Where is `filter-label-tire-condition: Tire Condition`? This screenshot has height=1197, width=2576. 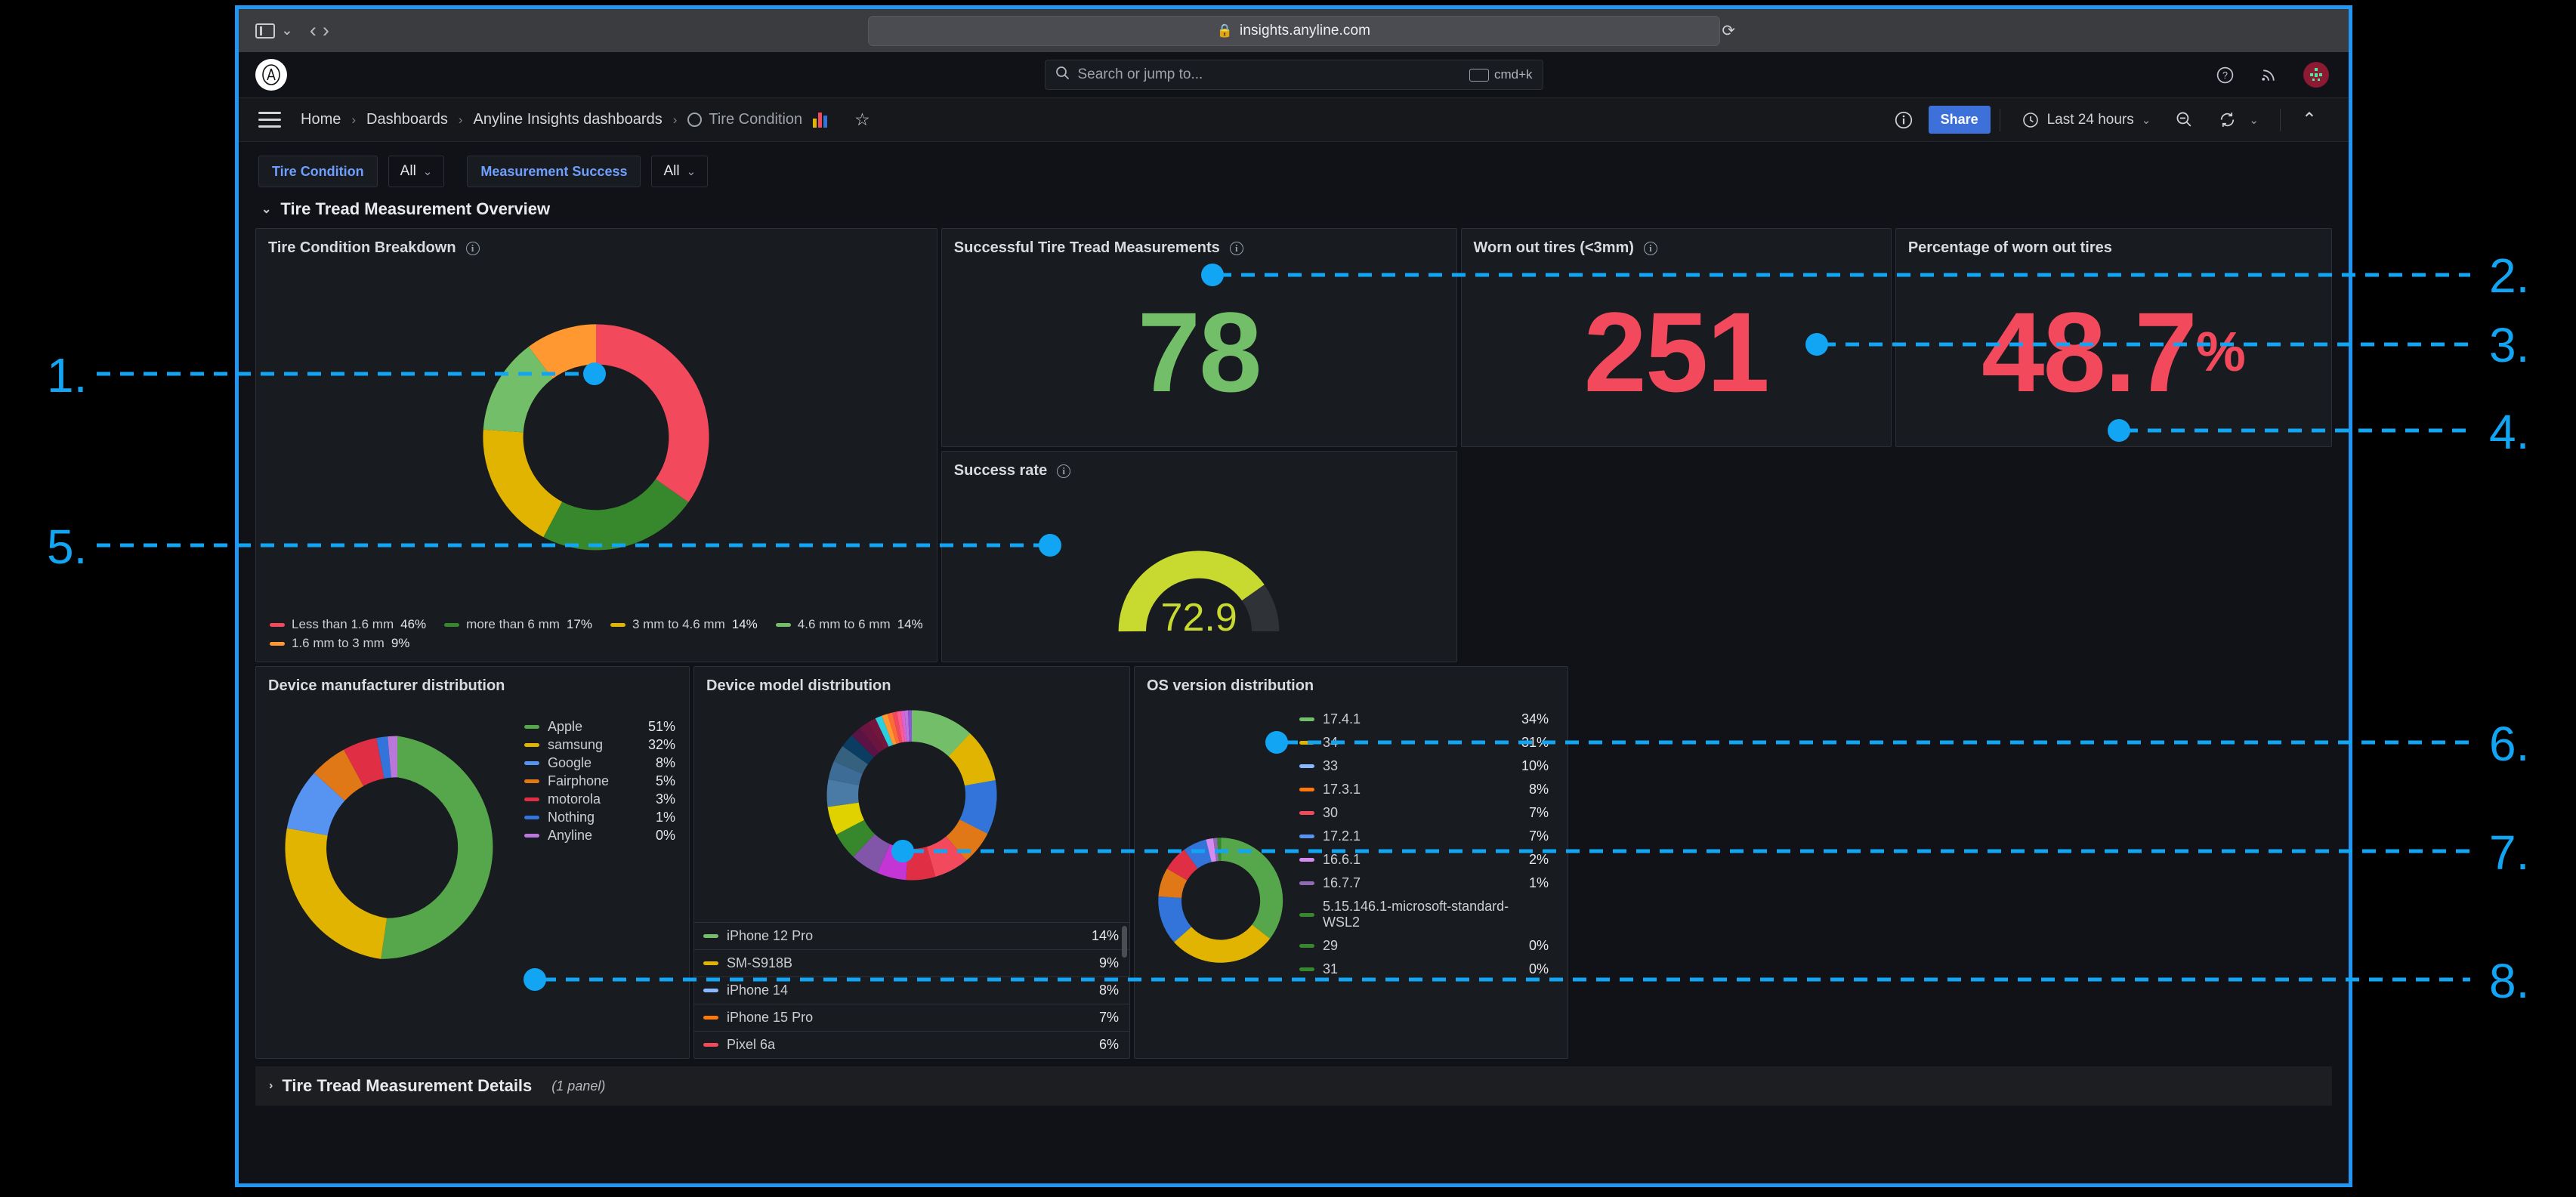 filter-label-tire-condition: Tire Condition is located at coordinates (318, 171).